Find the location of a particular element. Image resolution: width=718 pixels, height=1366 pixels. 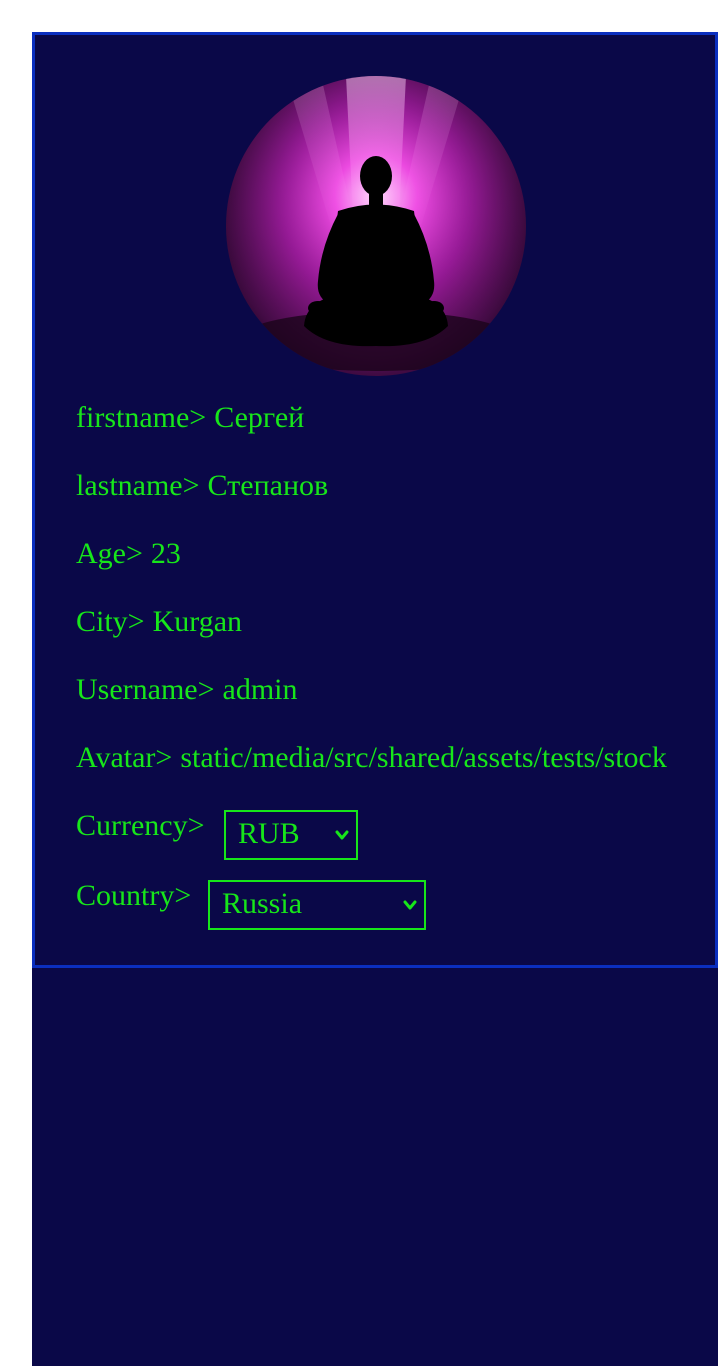

country-selected-value: Russia is located at coordinates (262, 903).